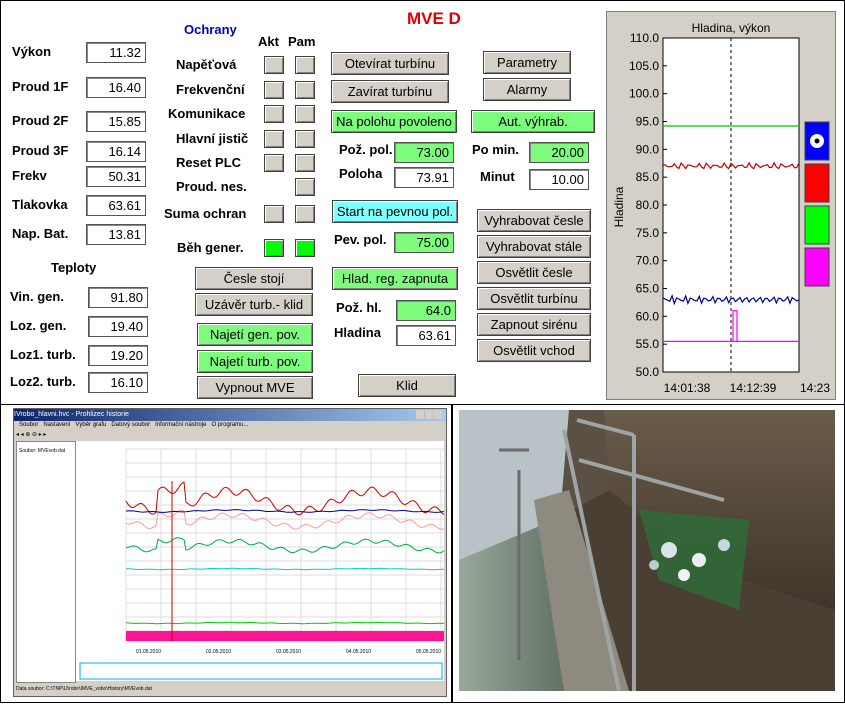 The height and width of the screenshot is (704, 845). What do you see at coordinates (118, 297) in the screenshot?
I see `temp-value: 91.80` at bounding box center [118, 297].